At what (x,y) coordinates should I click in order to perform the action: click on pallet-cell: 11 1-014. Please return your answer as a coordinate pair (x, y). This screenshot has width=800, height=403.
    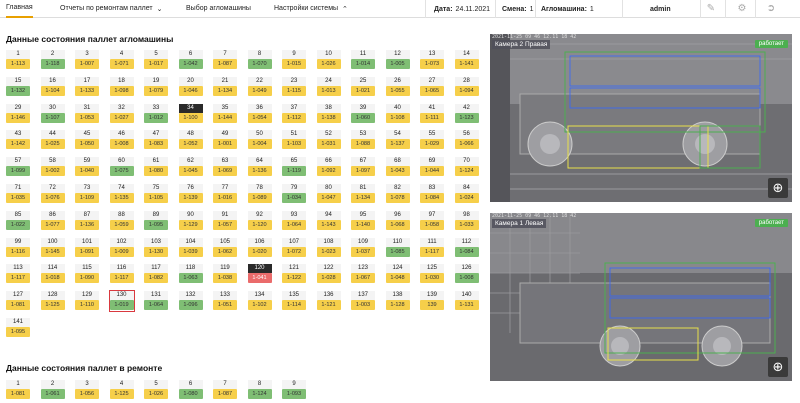
    Looking at the image, I should click on (363, 60).